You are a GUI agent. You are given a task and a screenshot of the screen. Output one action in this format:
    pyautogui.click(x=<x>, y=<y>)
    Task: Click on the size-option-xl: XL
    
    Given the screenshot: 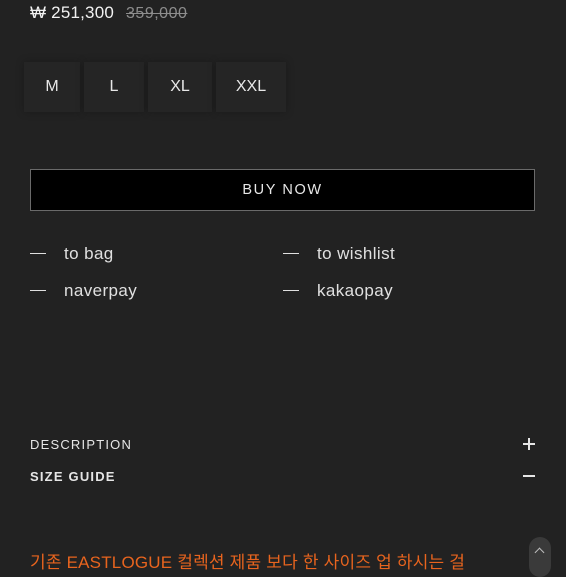 What is the action you would take?
    pyautogui.click(x=180, y=87)
    